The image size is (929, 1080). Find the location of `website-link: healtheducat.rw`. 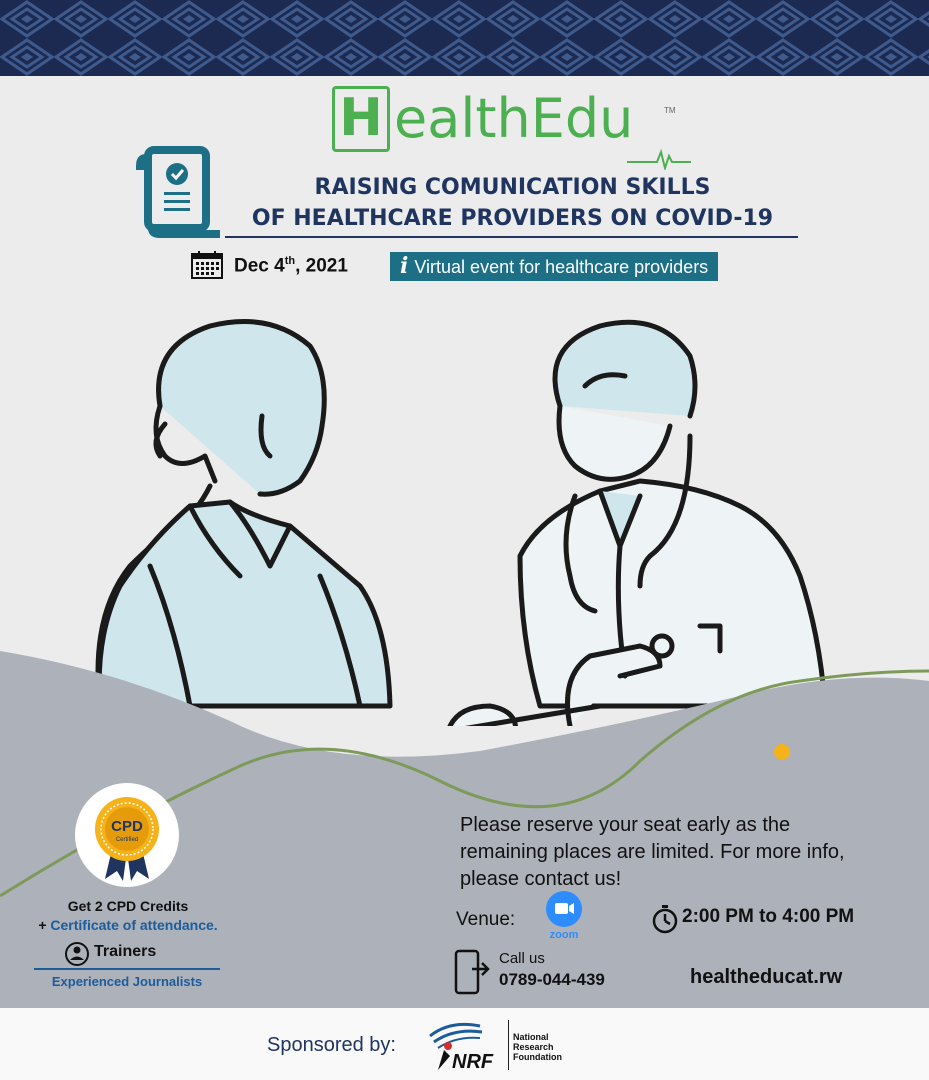

website-link: healtheducat.rw is located at coordinates (766, 977).